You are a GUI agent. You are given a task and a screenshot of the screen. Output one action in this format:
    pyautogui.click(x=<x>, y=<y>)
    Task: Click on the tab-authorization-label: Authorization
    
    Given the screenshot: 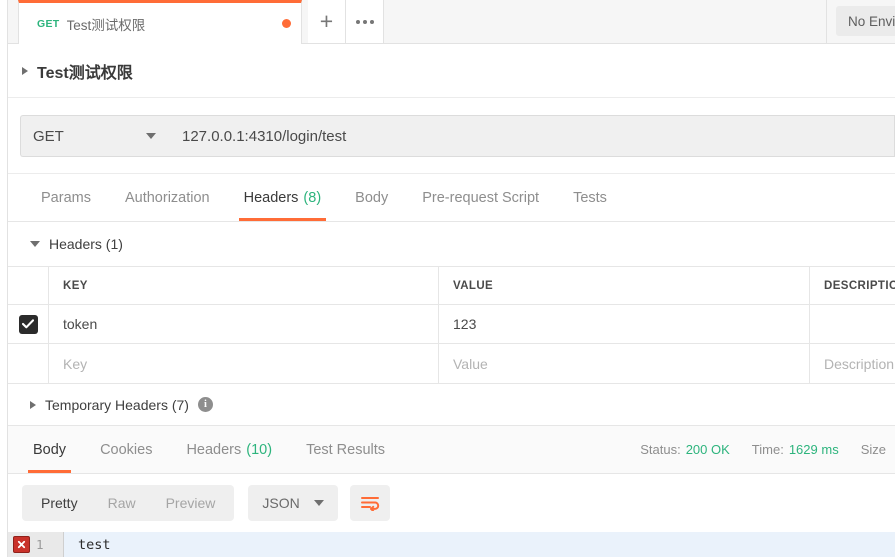 What is the action you would take?
    pyautogui.click(x=167, y=197)
    